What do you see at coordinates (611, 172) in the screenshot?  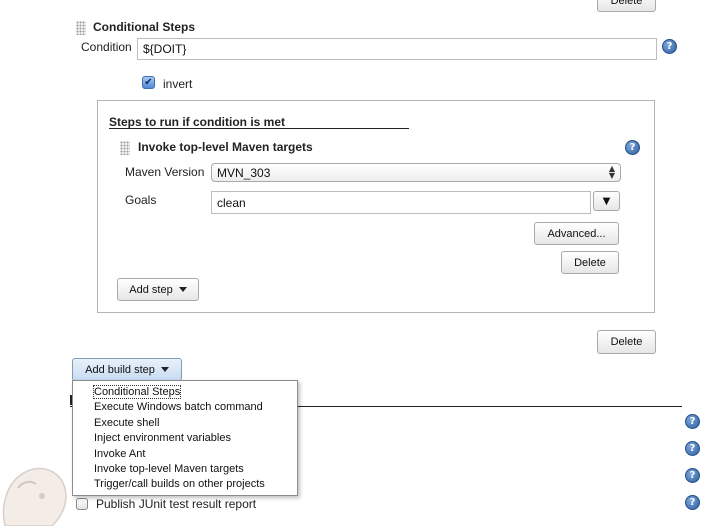 I see `select-arrows-icon: ▲ ▼` at bounding box center [611, 172].